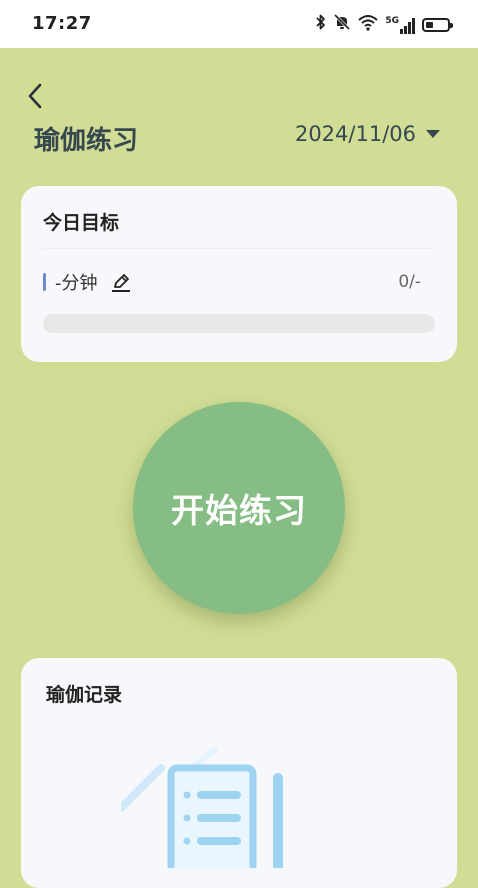 This screenshot has width=478, height=888. What do you see at coordinates (437, 24) in the screenshot?
I see `battery-icon` at bounding box center [437, 24].